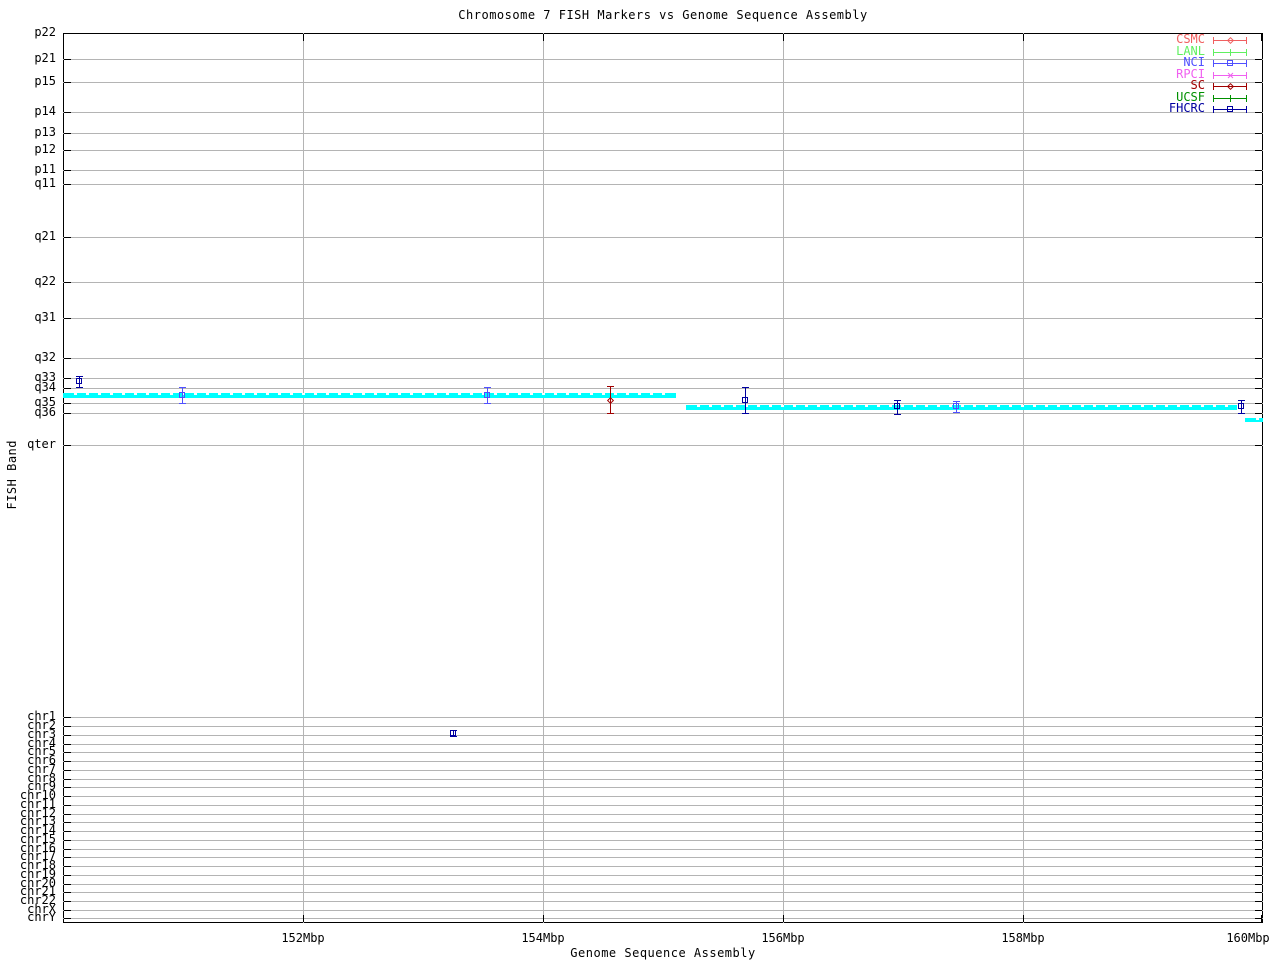 This screenshot has width=1280, height=960. What do you see at coordinates (663, 744) in the screenshot?
I see `gridline-chr4` at bounding box center [663, 744].